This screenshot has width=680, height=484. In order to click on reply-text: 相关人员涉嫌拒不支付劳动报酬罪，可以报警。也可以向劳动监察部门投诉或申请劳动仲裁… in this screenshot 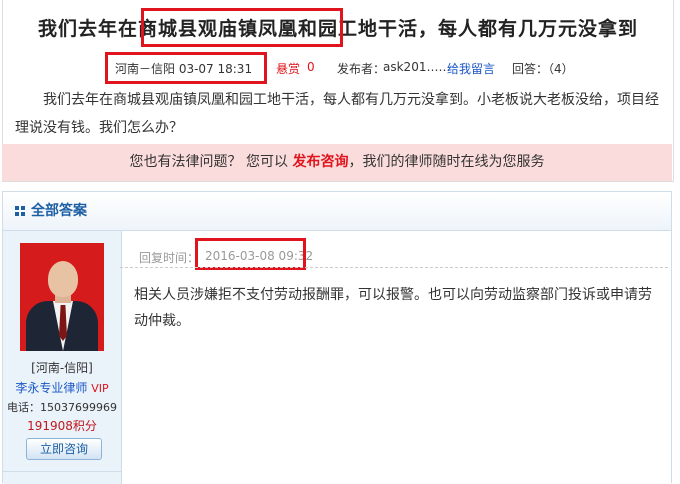, I will do `click(393, 308)`.